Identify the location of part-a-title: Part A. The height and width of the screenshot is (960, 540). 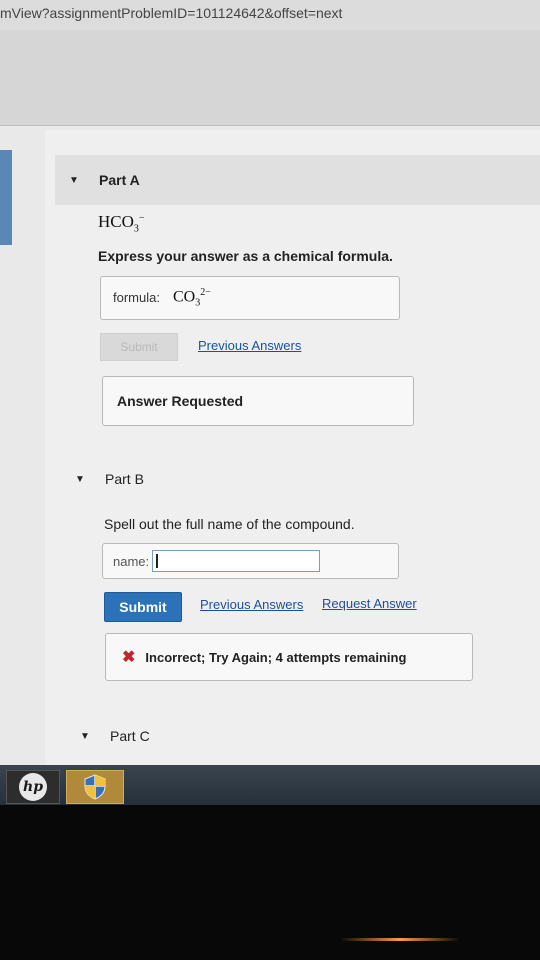
(119, 180).